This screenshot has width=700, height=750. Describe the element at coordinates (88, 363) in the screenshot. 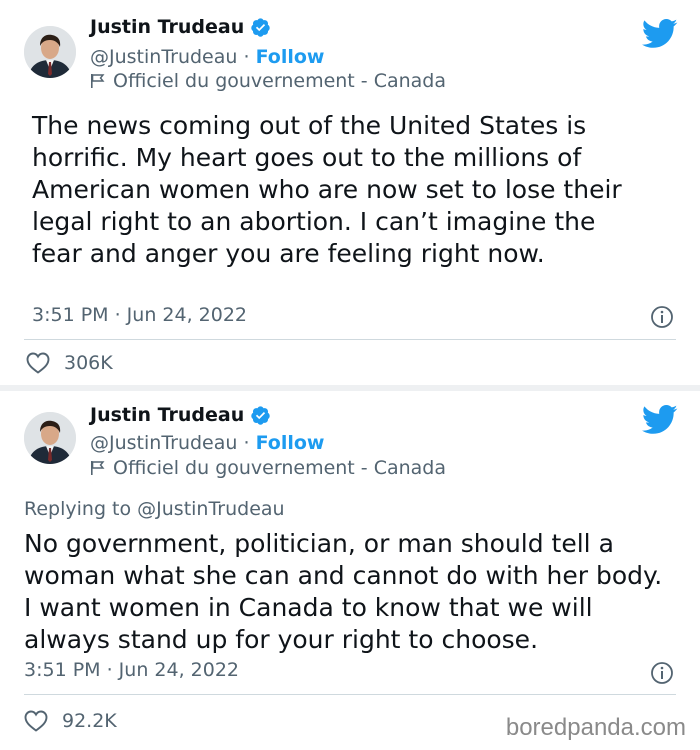

I see `like-count: 306K` at that location.